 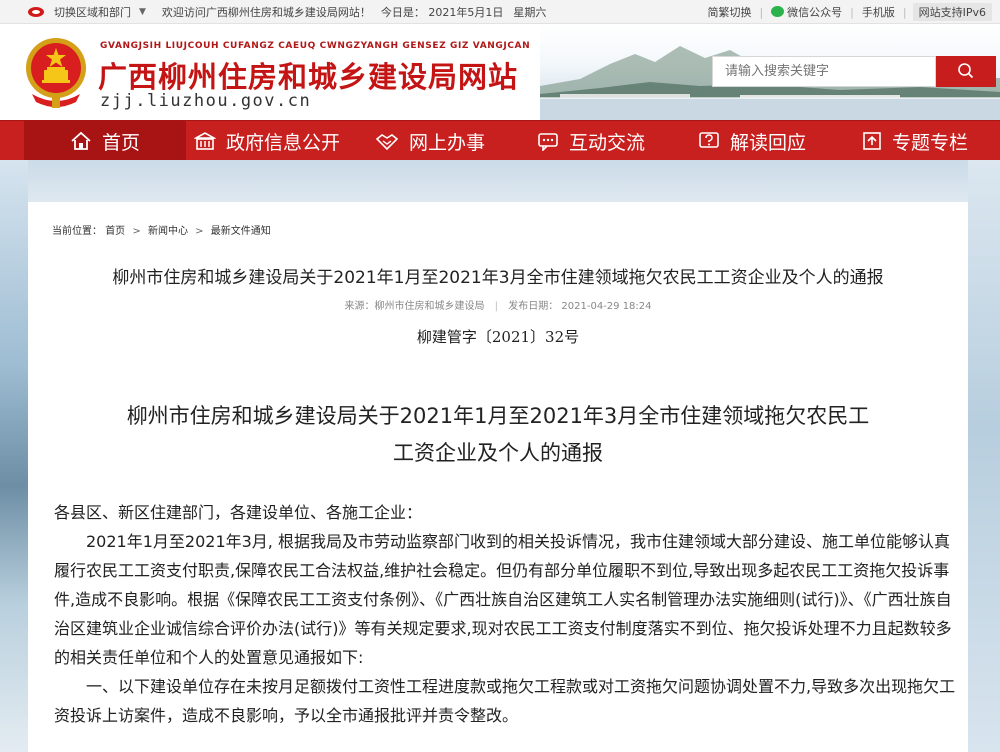 I want to click on breadcrumb-home: 首页, so click(x=115, y=231).